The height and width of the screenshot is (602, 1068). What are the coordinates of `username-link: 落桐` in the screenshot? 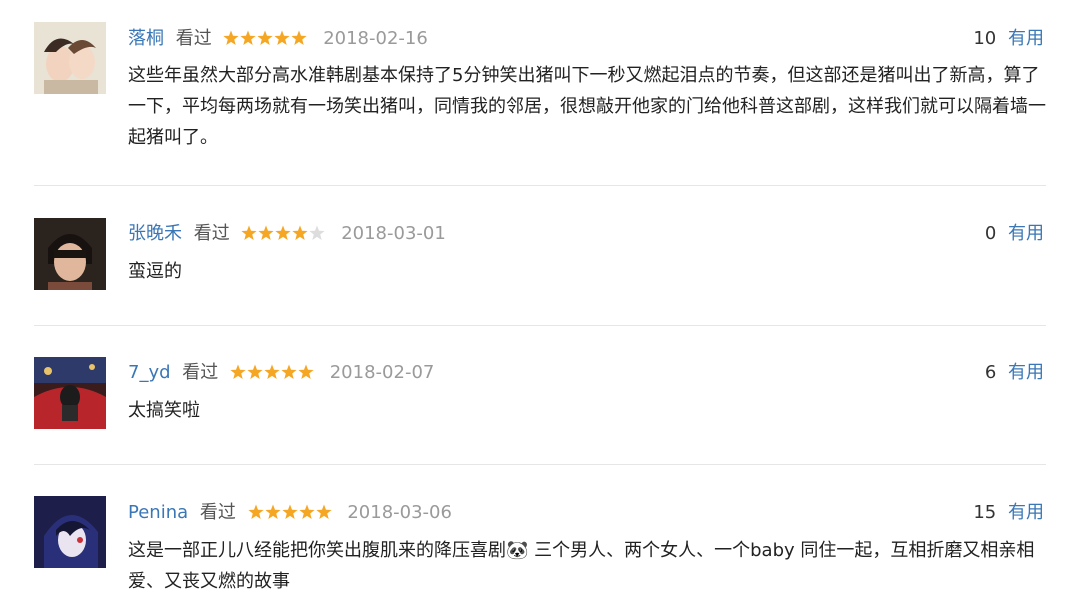 It's located at (146, 38).